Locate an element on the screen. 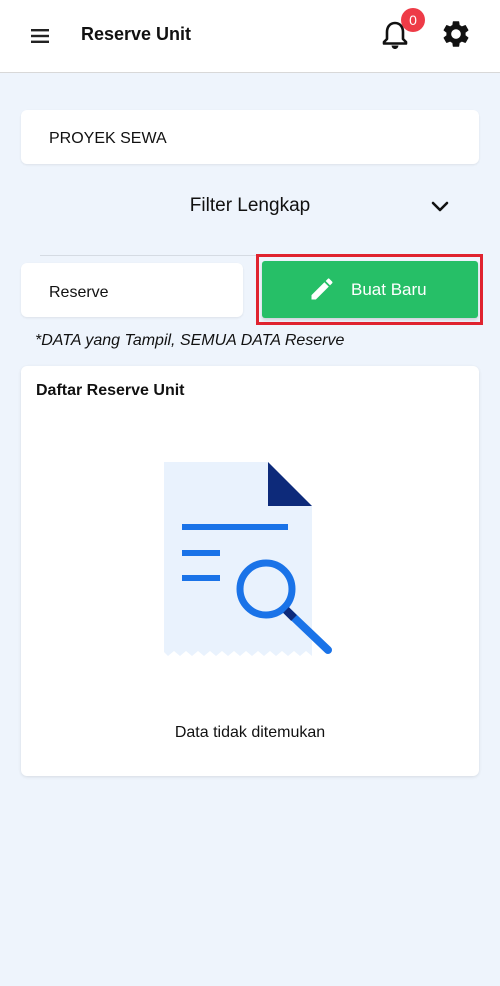  chevron-down-icon is located at coordinates (440, 206).